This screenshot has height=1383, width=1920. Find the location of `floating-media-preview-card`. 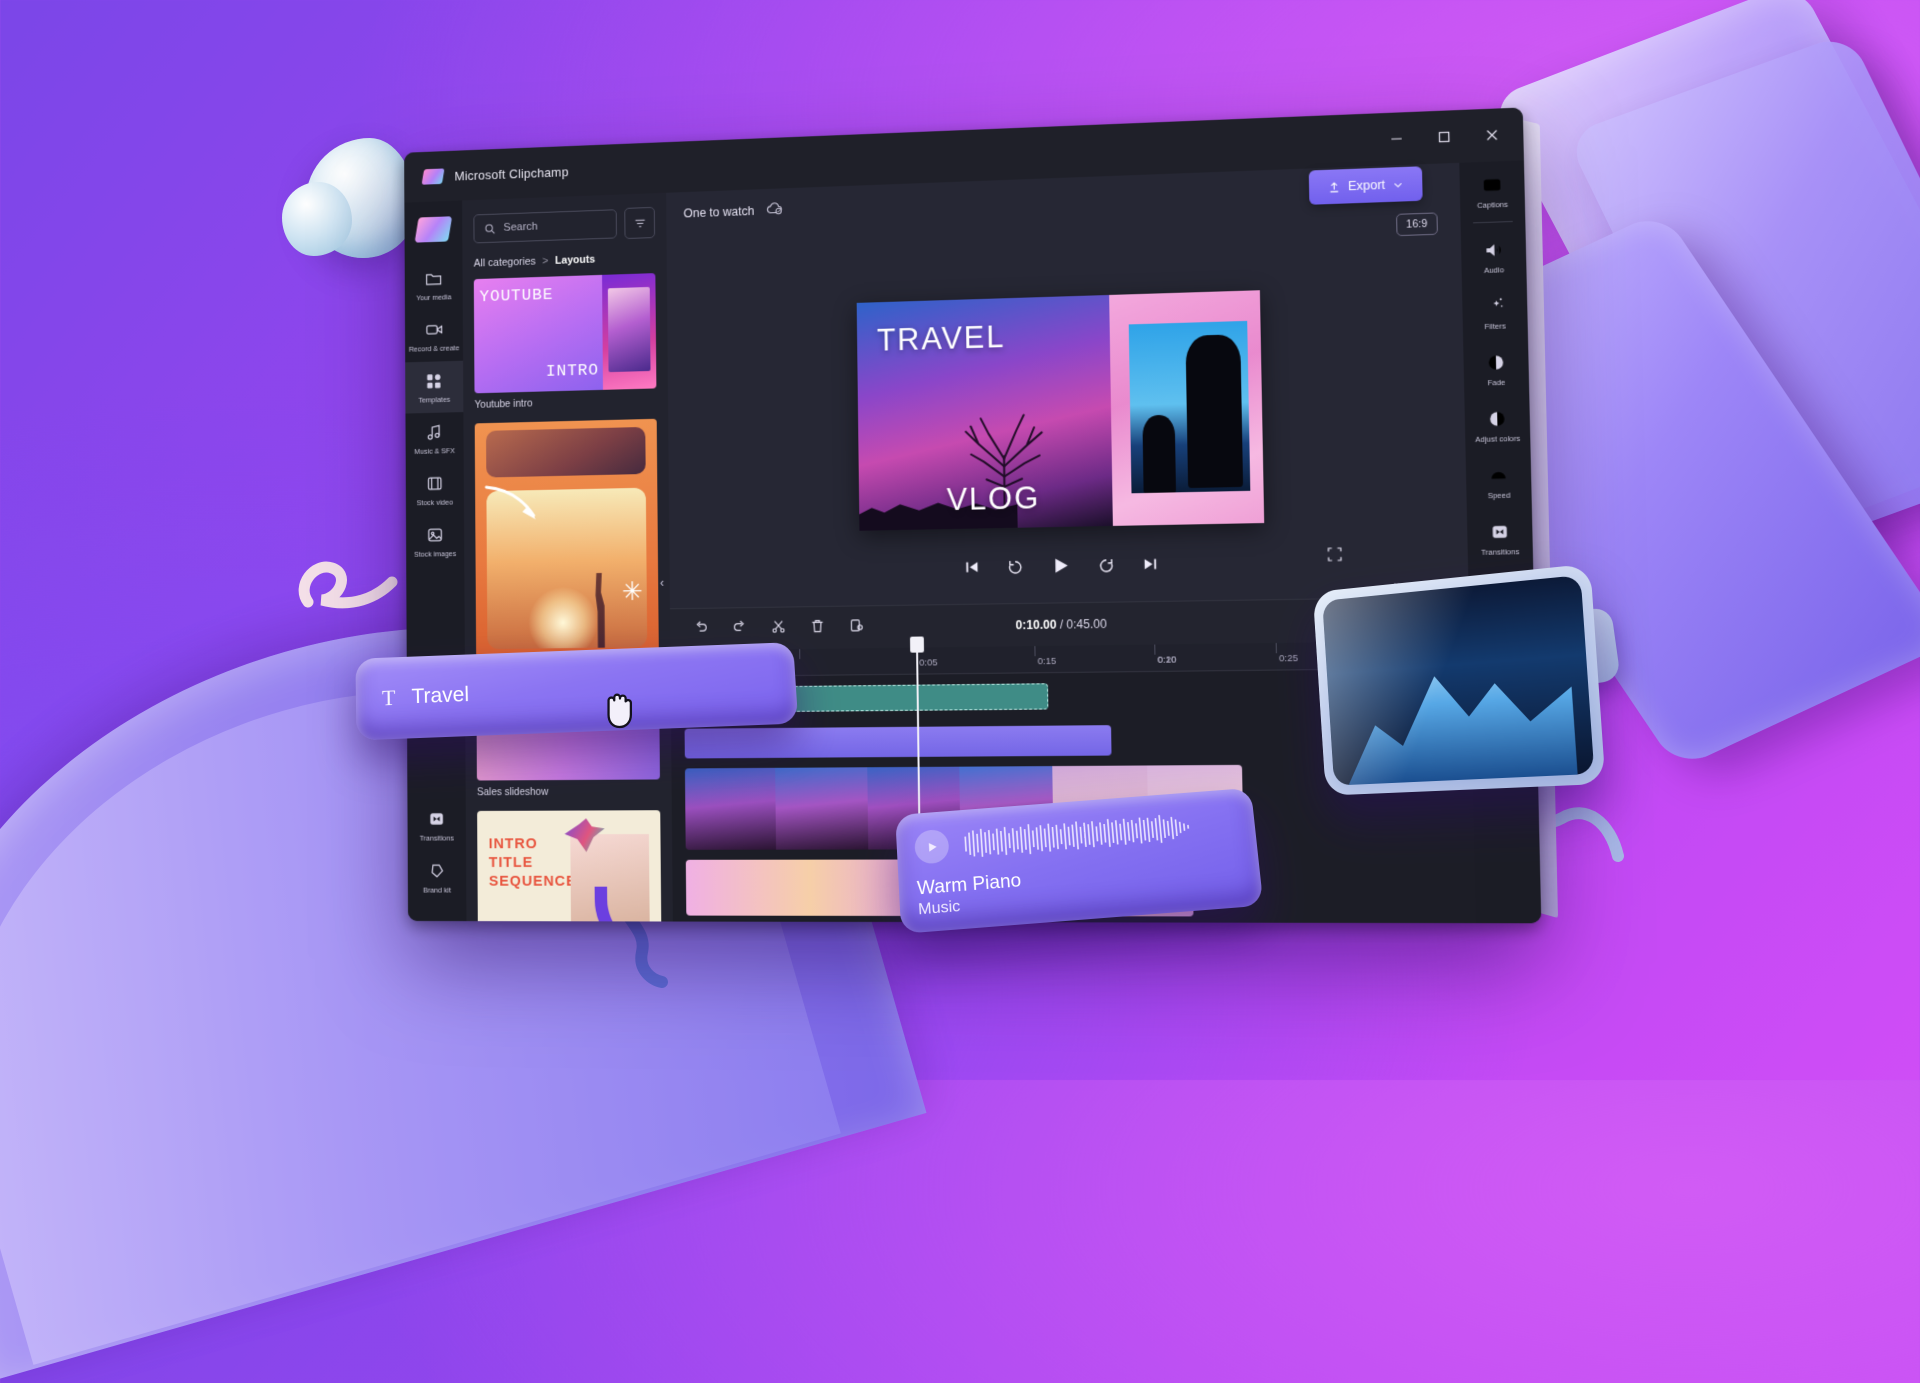

floating-media-preview-card is located at coordinates (1459, 679).